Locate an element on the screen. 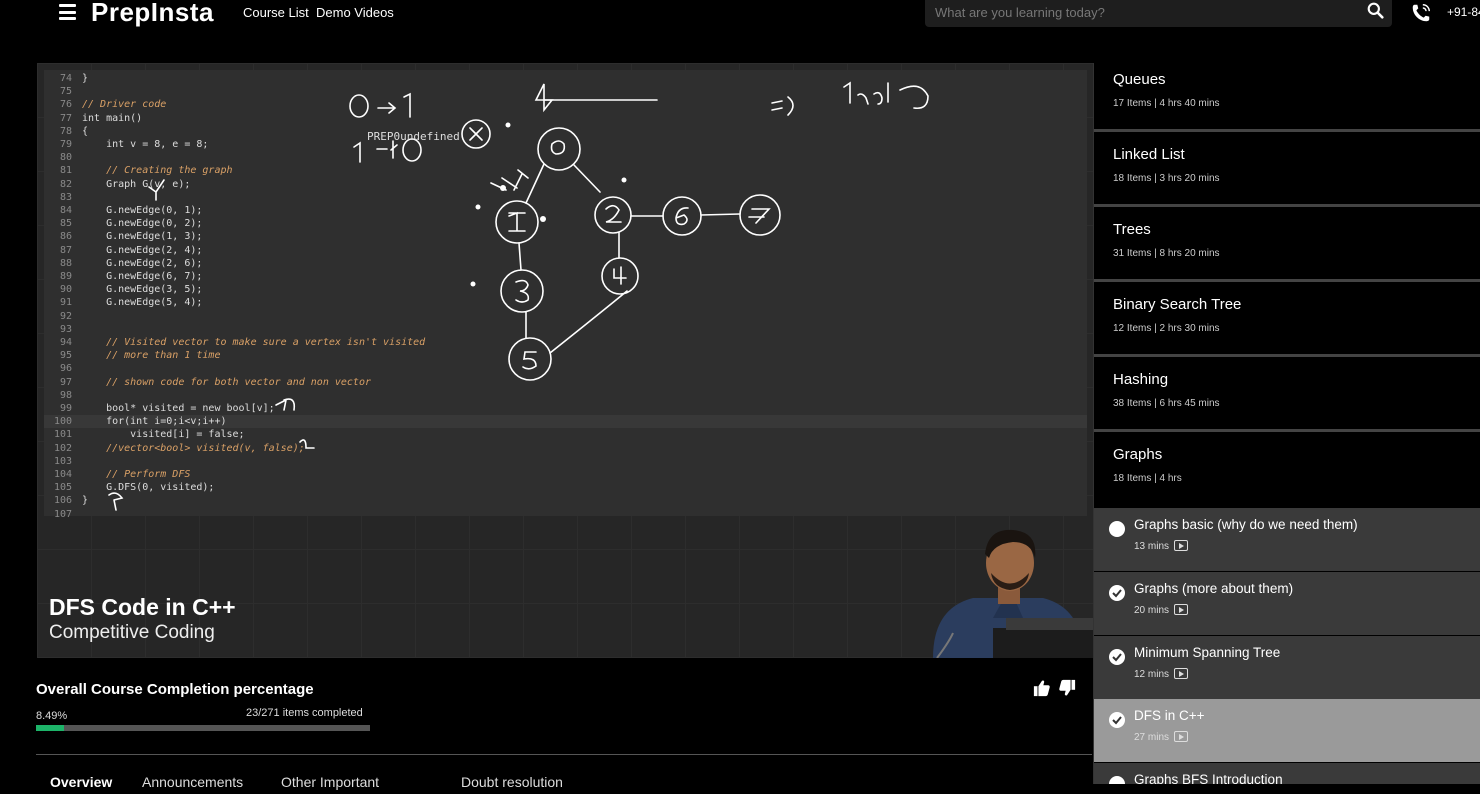 The image size is (1480, 794). thumbs-up-icon is located at coordinates (1042, 688).